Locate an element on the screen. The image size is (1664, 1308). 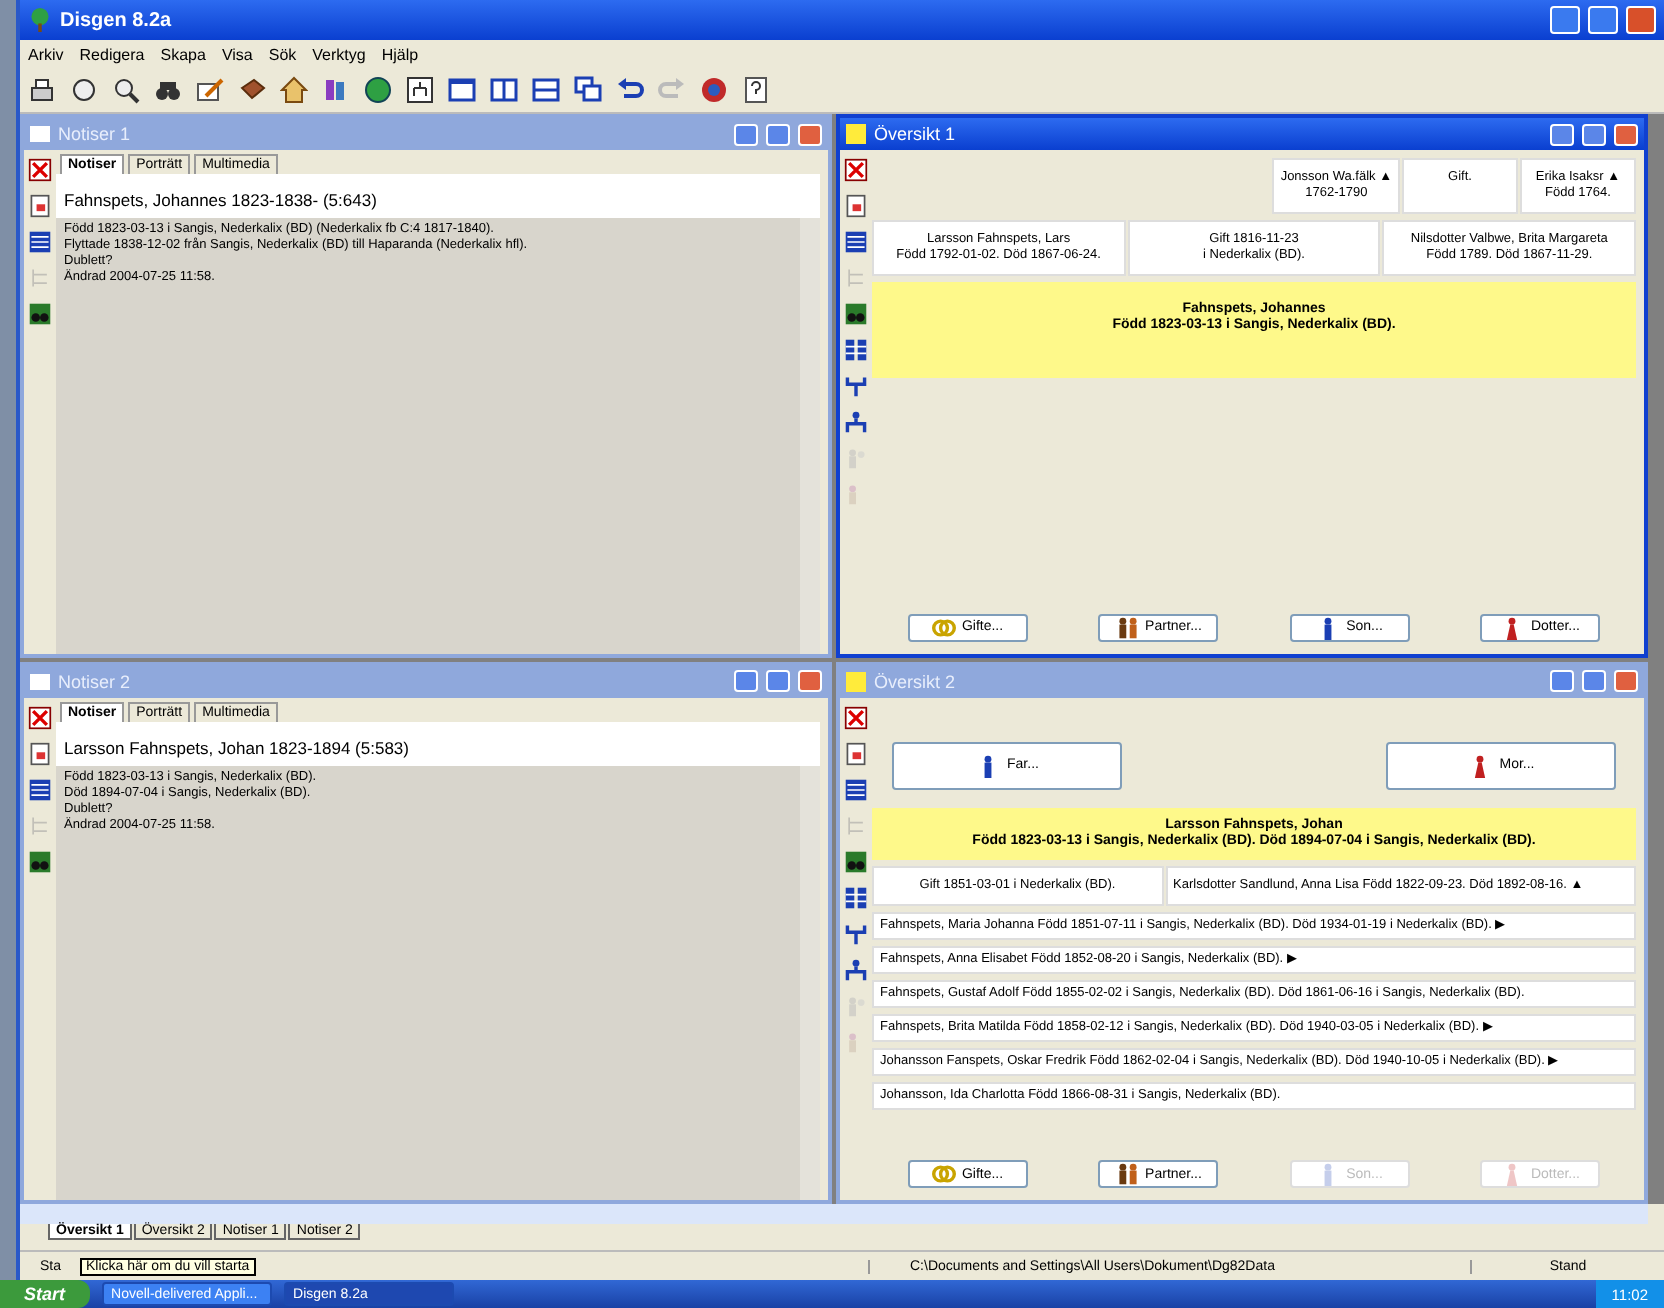
person-heading: Larsson Fahnspets, Johan 1823-1894 (5:583) is located at coordinates (438, 743).